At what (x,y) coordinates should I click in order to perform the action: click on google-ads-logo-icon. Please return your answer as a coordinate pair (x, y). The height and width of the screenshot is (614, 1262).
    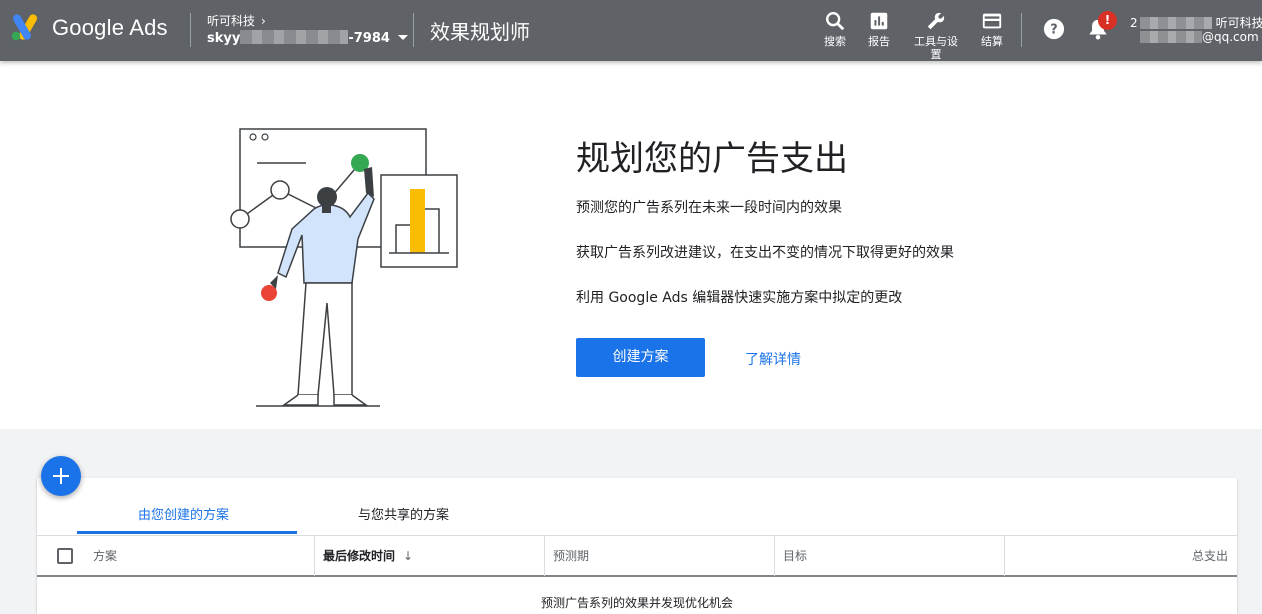
    Looking at the image, I should click on (26, 28).